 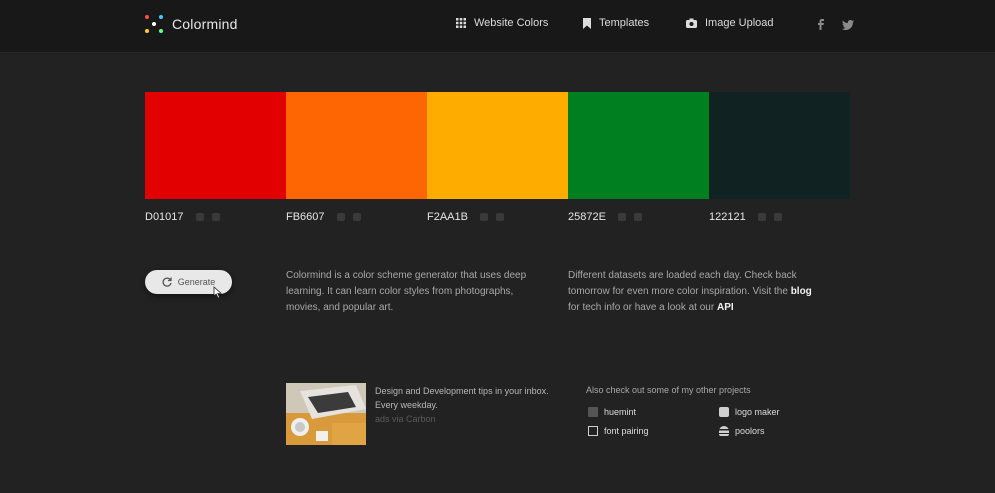 What do you see at coordinates (626, 431) in the screenshot?
I see `project-label: font pairing` at bounding box center [626, 431].